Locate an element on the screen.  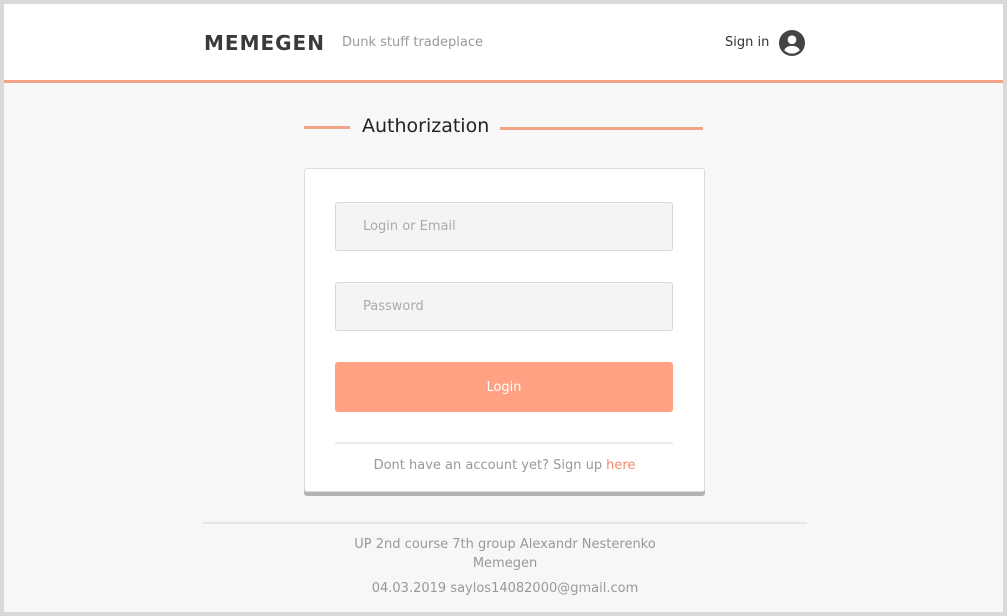
login-button: Login is located at coordinates (504, 387).